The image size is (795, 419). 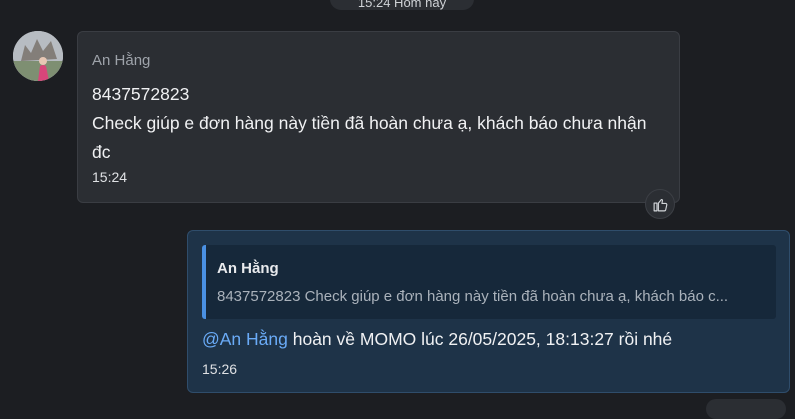 I want to click on reaction-pill, so click(x=746, y=409).